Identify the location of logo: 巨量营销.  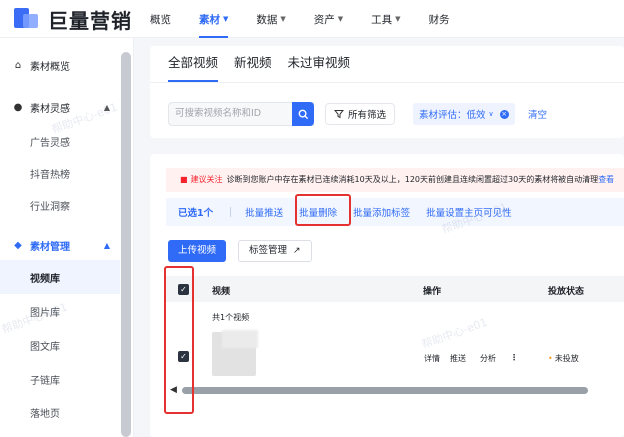
(73, 19).